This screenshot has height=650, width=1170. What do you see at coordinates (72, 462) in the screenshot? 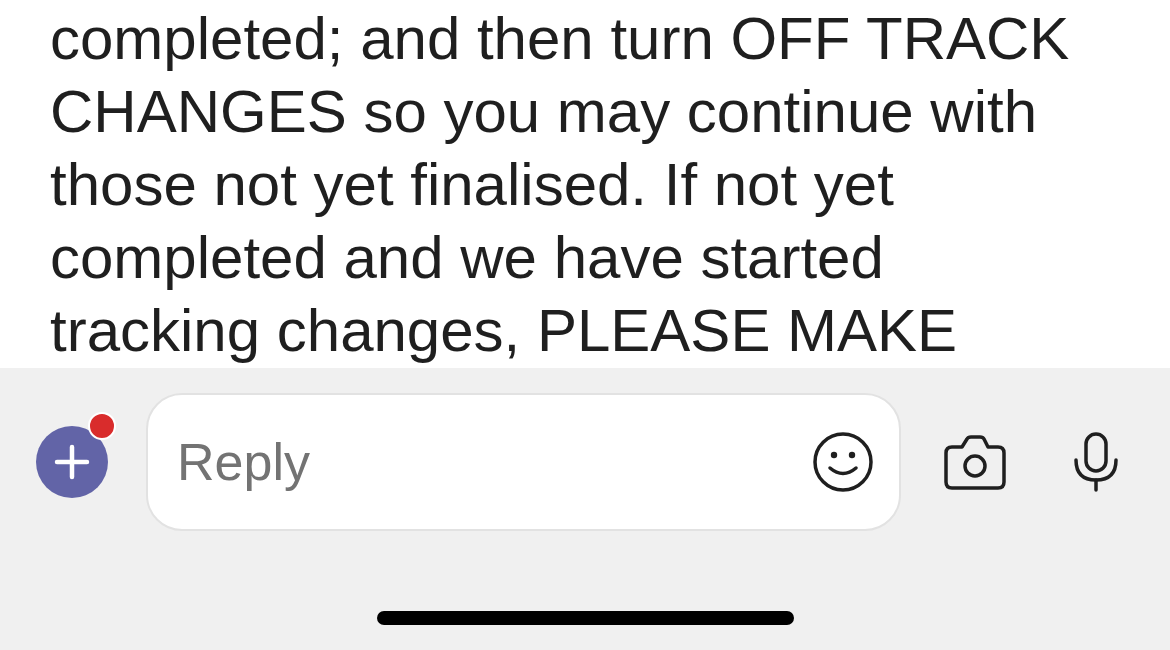
I see `plus-icon` at bounding box center [72, 462].